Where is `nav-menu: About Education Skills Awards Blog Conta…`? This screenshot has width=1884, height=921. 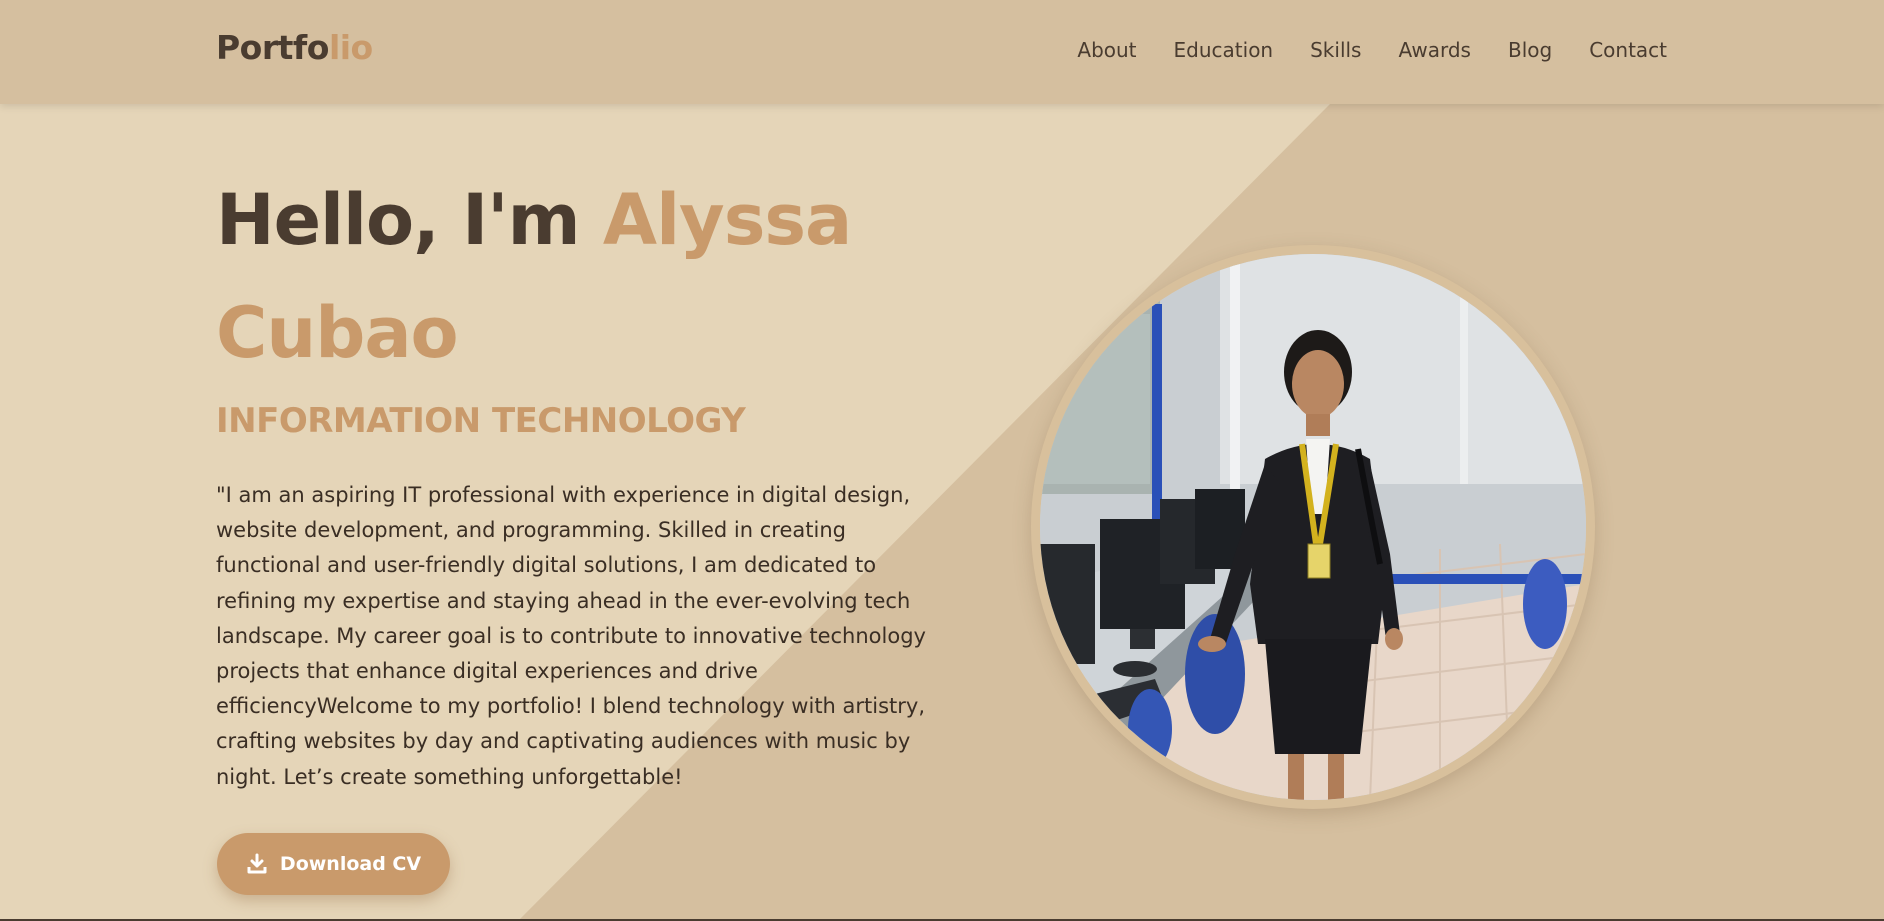 nav-menu: About Education Skills Awards Blog Conta… is located at coordinates (1353, 50).